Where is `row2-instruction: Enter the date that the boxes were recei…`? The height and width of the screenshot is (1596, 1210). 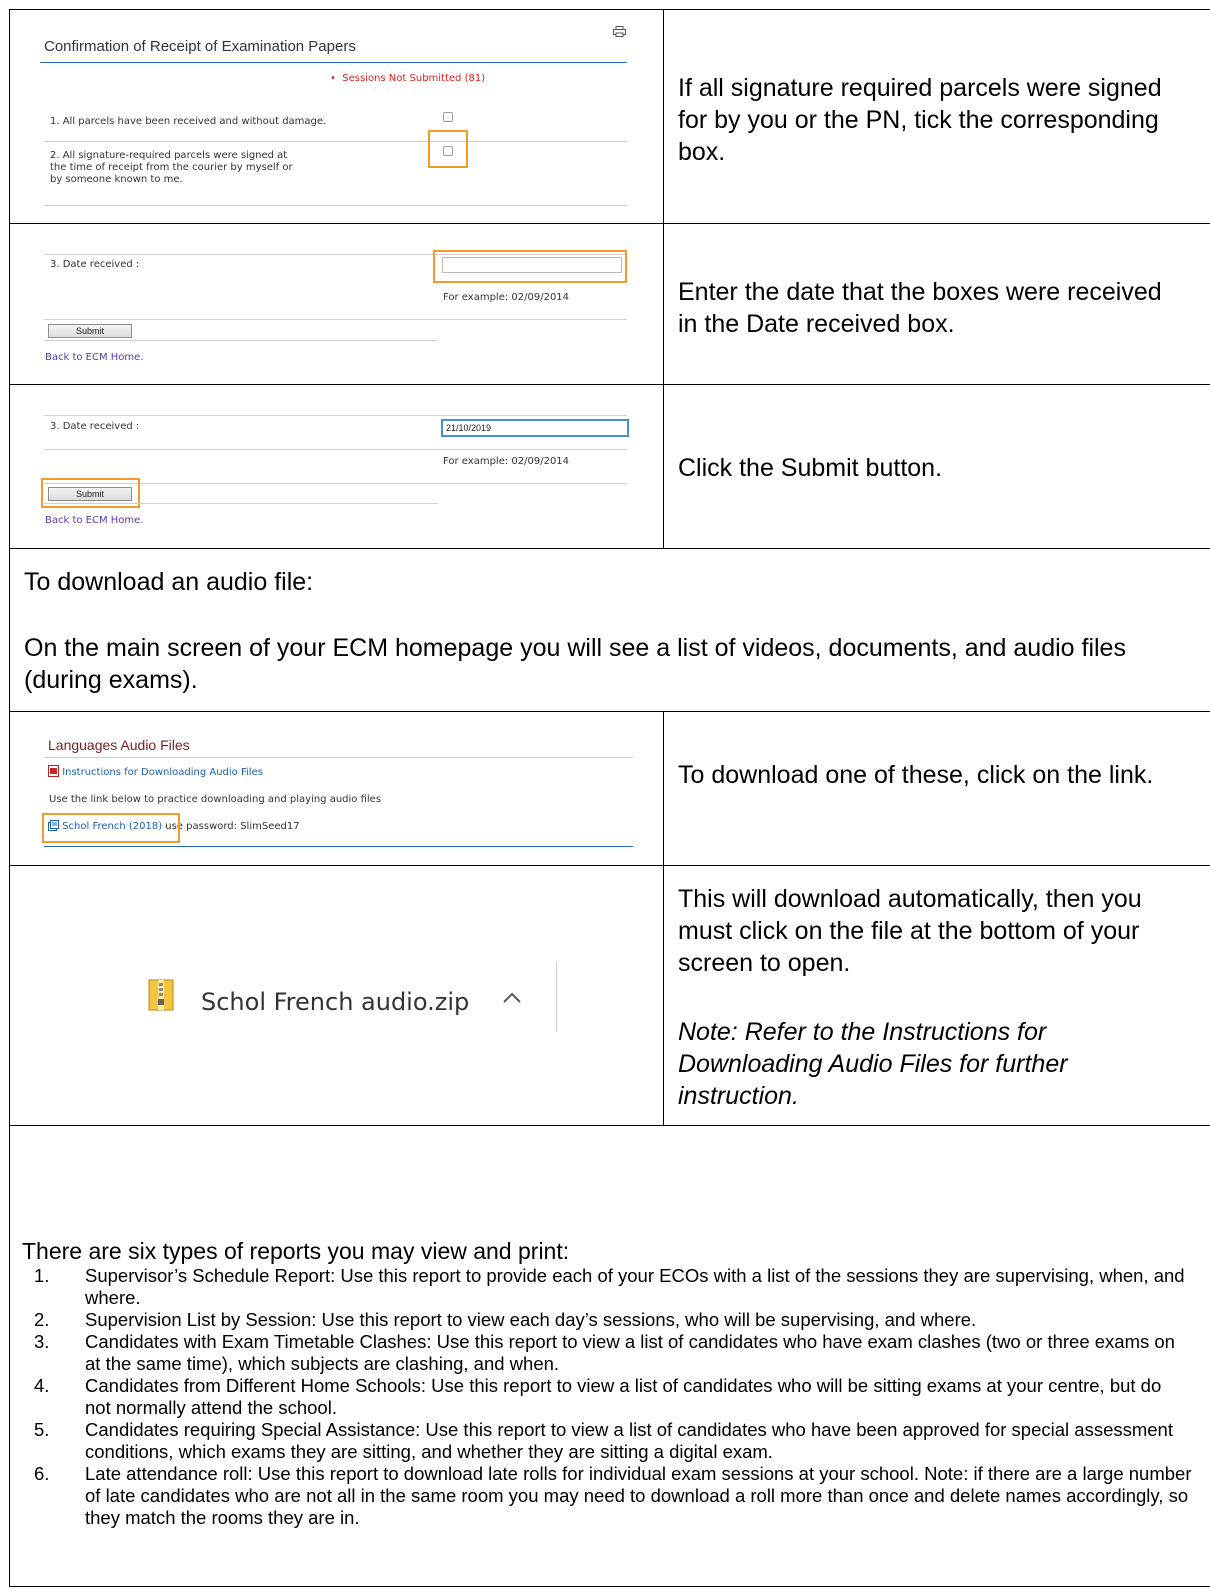 row2-instruction: Enter the date that the boxes were recei… is located at coordinates (920, 308).